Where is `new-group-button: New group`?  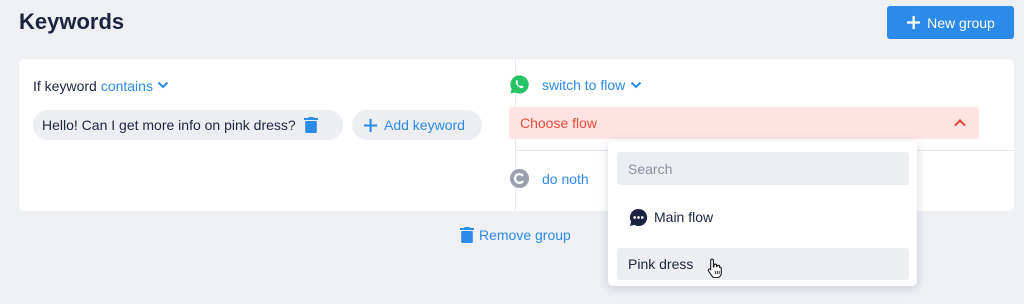 new-group-button: New group is located at coordinates (950, 22).